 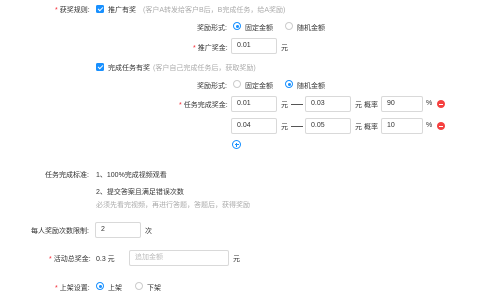 I want to click on task-title: 完成任务有奖, so click(x=129, y=68).